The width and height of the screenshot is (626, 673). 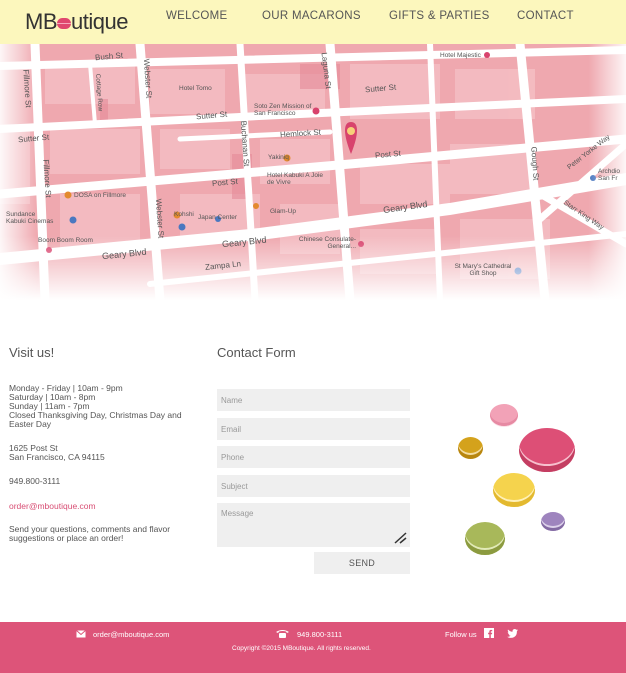 I want to click on phone-number: 949.800-3111, so click(x=35, y=481).